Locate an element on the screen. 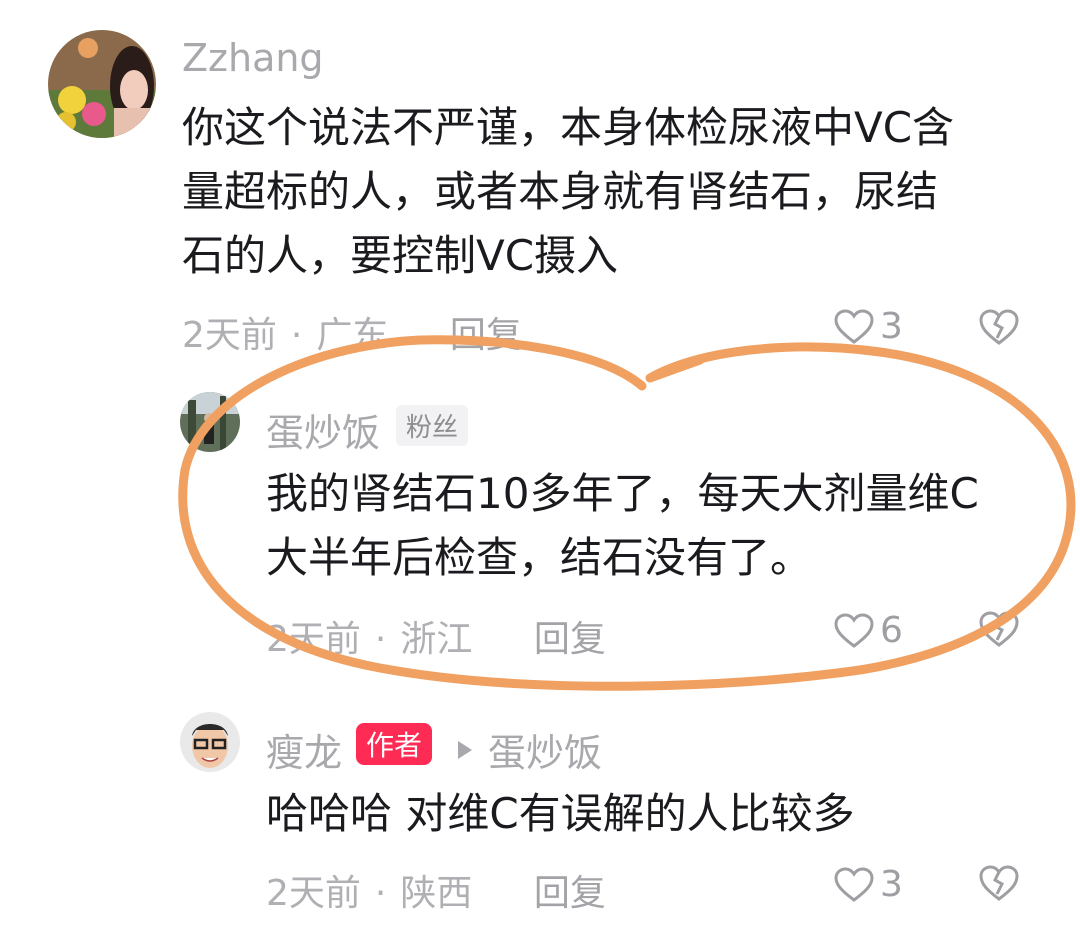 This screenshot has height=950, width=1080. comment-text: 哈哈哈 对维C有误解的人比较多 is located at coordinates (560, 814).